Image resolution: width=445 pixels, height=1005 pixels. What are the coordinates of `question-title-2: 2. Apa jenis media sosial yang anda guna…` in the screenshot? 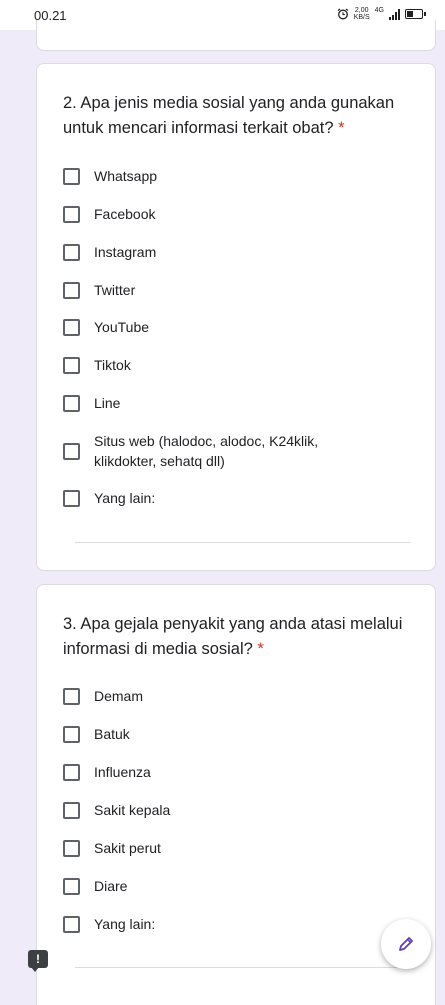 It's located at (239, 116).